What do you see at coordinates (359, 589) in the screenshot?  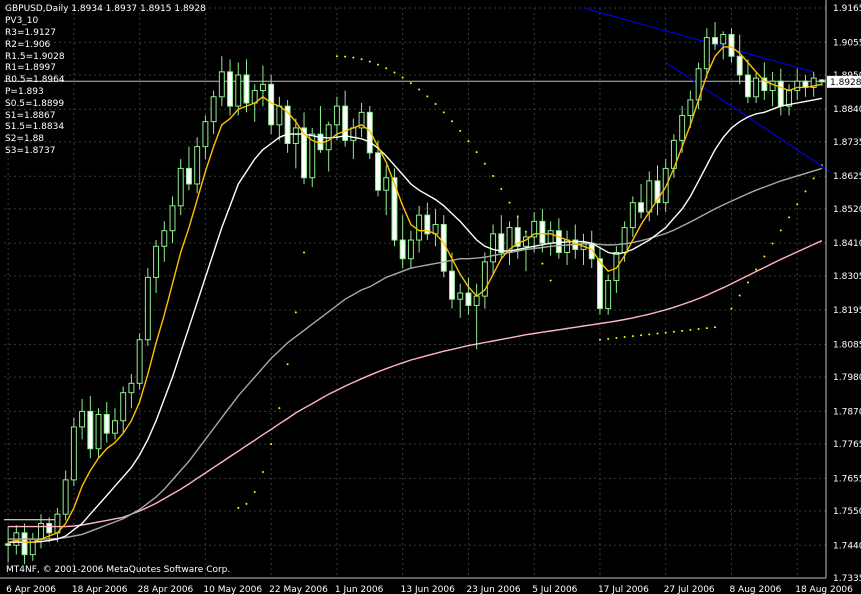 I see `x-tick-label: 1 Jun 2006` at bounding box center [359, 589].